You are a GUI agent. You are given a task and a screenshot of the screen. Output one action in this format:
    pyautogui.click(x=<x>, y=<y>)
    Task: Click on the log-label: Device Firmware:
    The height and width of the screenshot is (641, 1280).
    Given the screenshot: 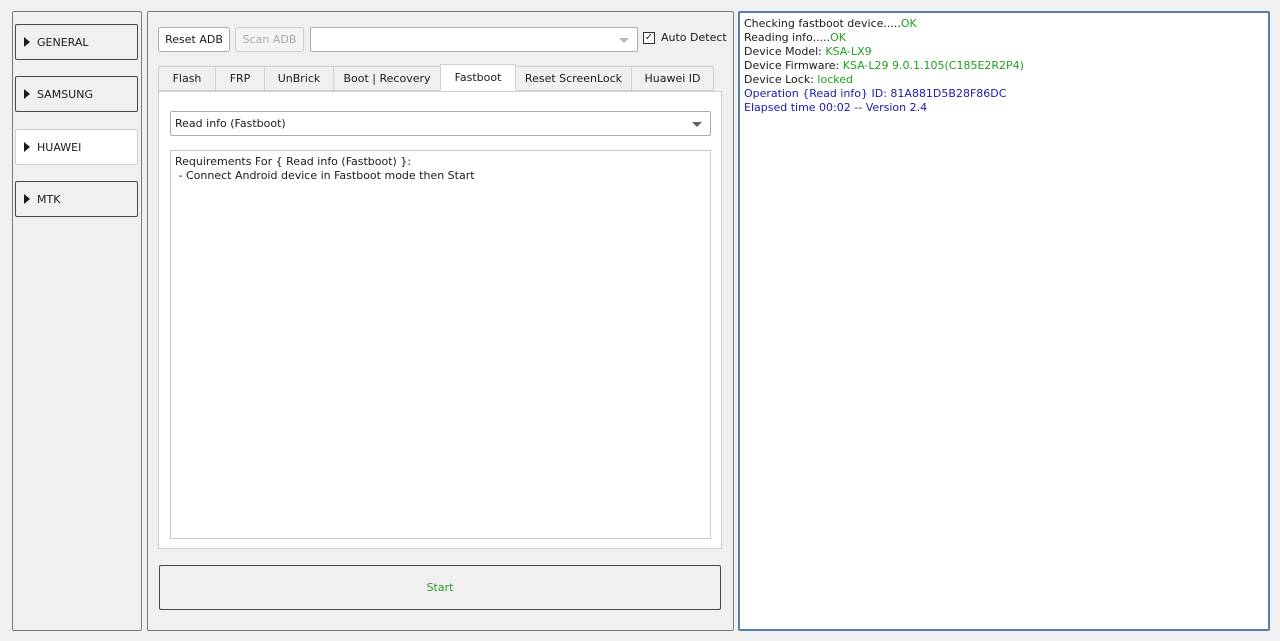 What is the action you would take?
    pyautogui.click(x=793, y=65)
    